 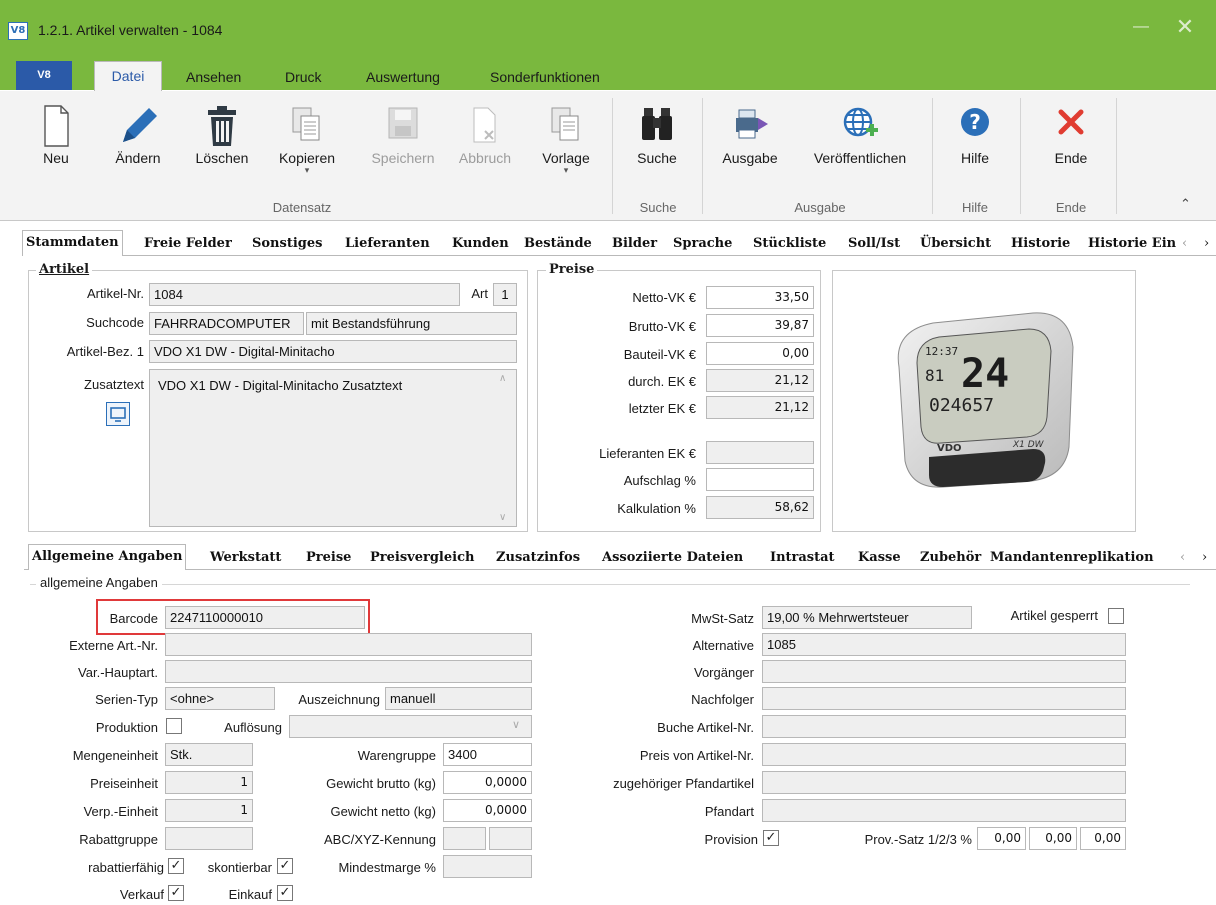 I want to click on prov-satz-2-field: 0,00, so click(x=1053, y=838).